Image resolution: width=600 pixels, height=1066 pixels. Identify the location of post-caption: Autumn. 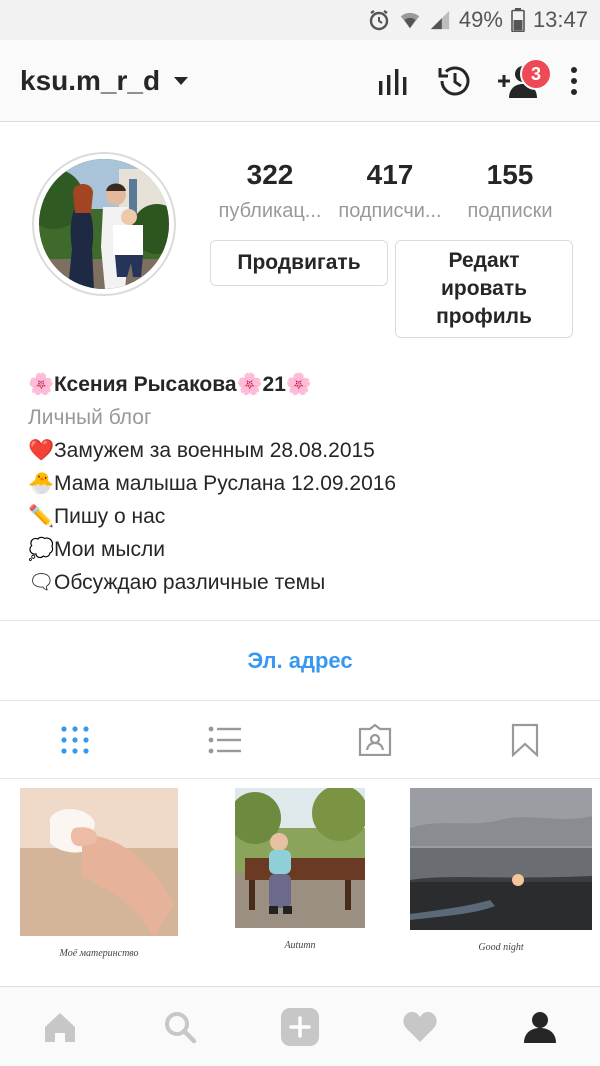
(300, 945).